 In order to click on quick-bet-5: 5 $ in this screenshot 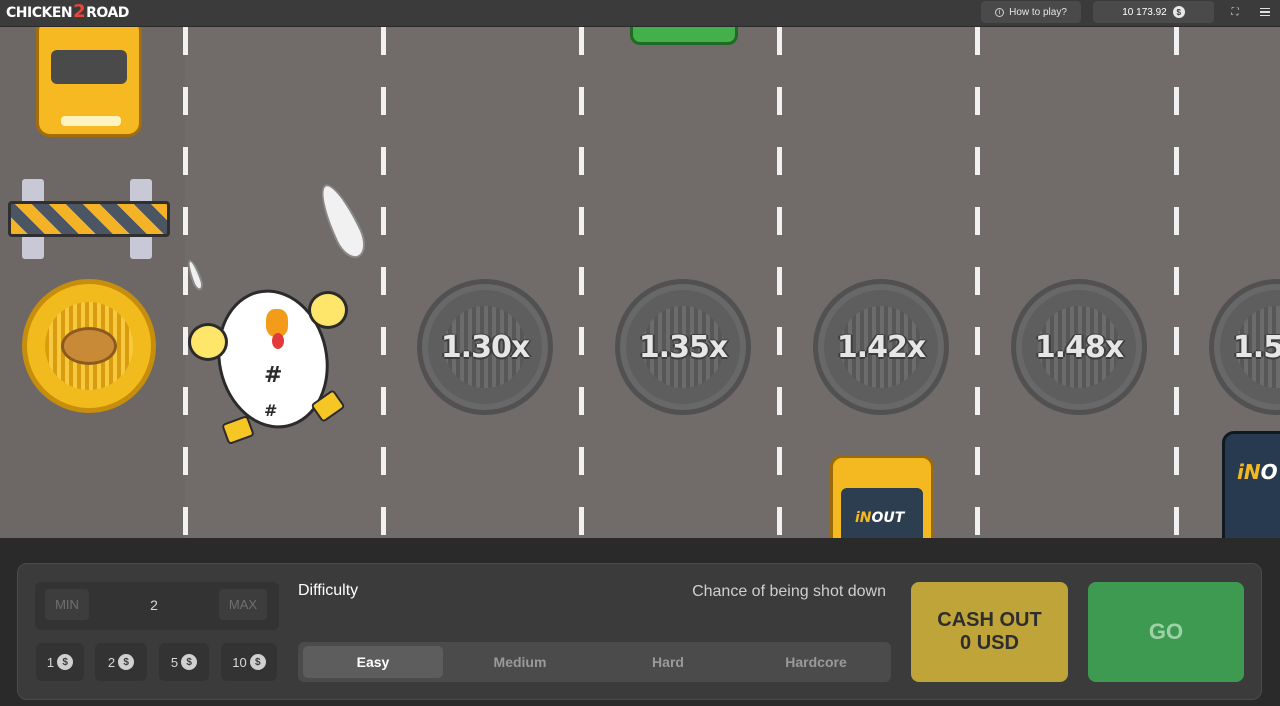, I will do `click(184, 662)`.